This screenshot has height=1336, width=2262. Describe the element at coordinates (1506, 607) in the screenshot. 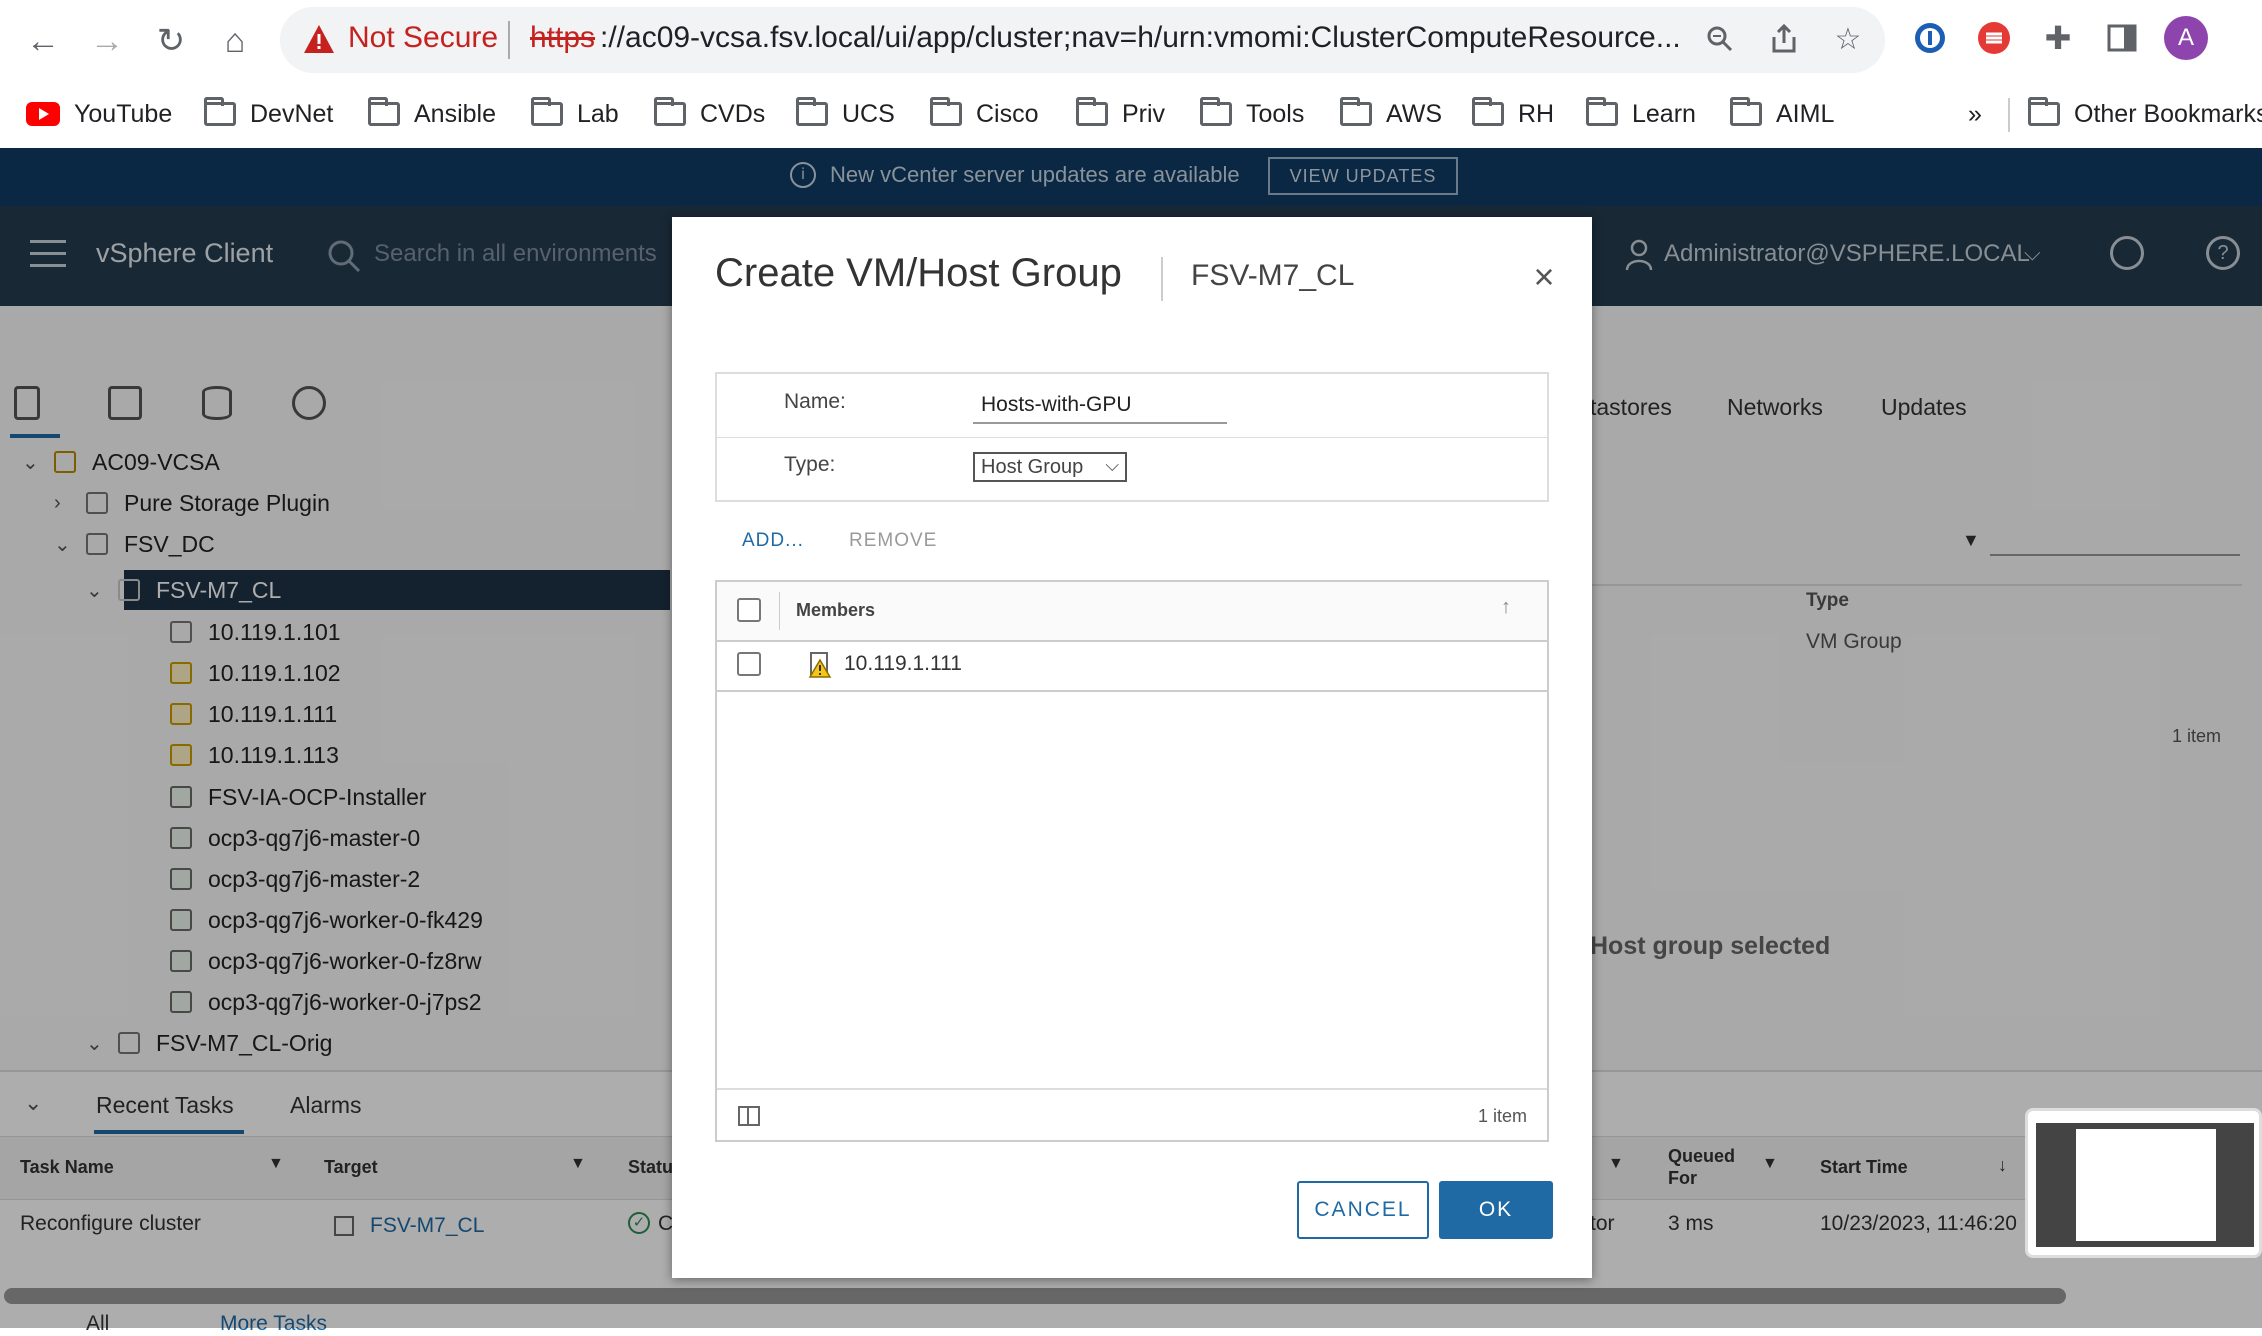

I see `sort-up-icon: ↑` at that location.